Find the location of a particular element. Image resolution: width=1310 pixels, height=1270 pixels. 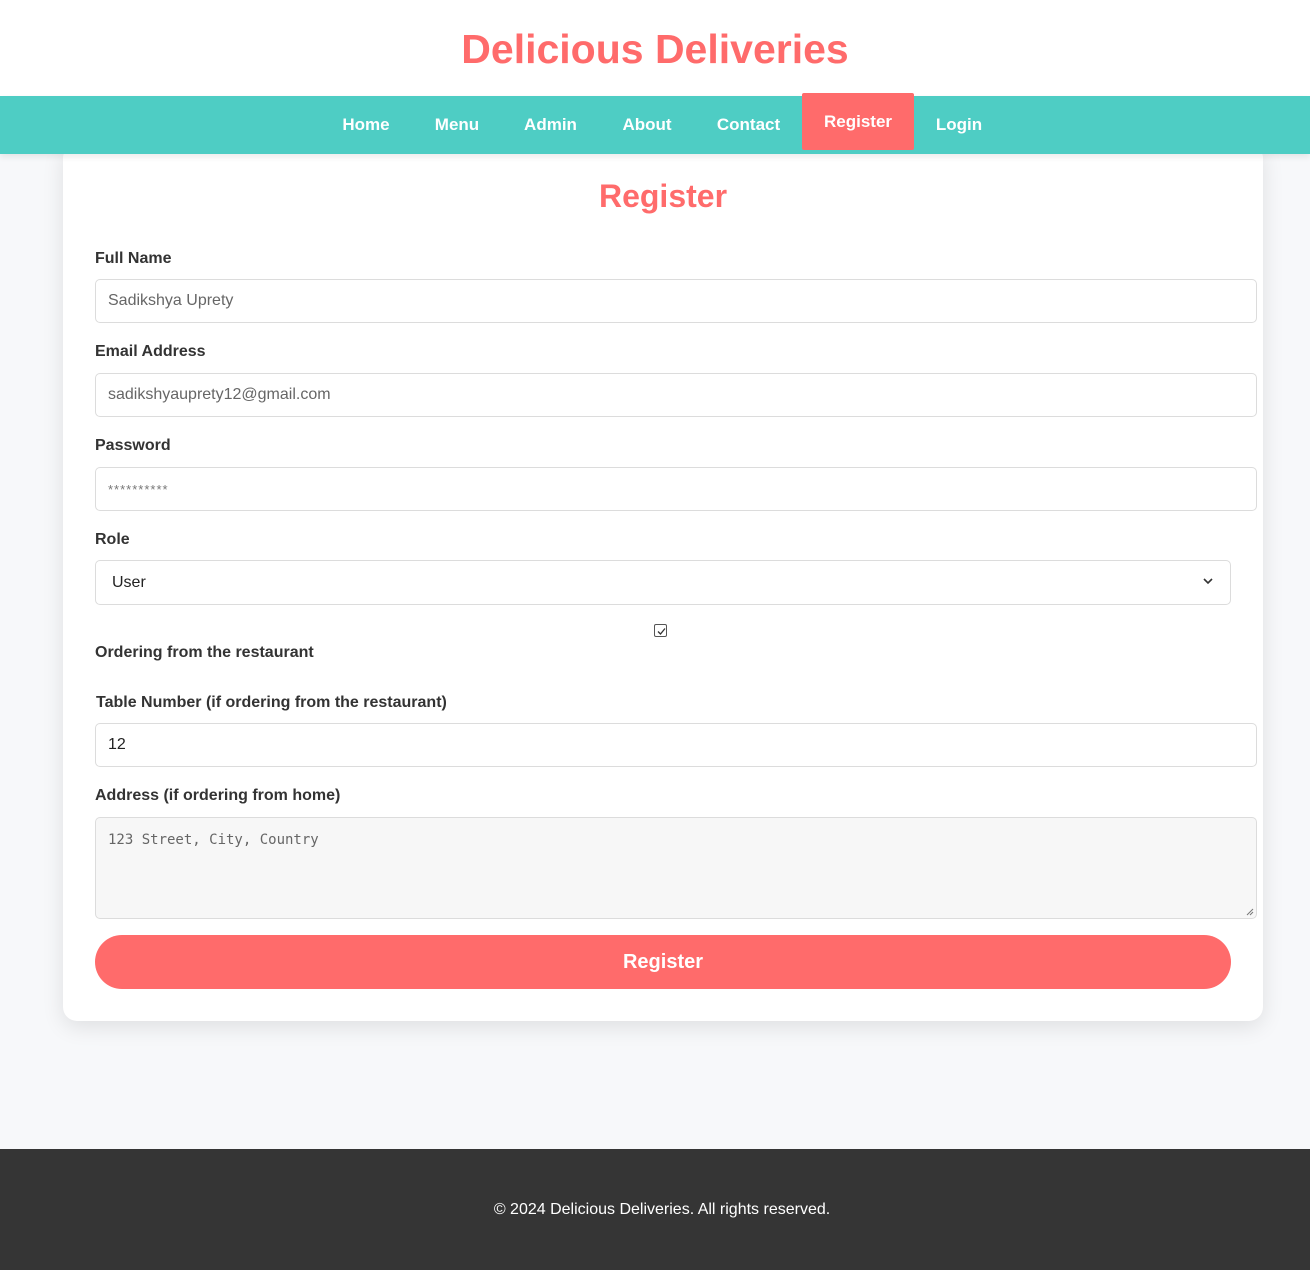

role-selected-value: User is located at coordinates (129, 582).